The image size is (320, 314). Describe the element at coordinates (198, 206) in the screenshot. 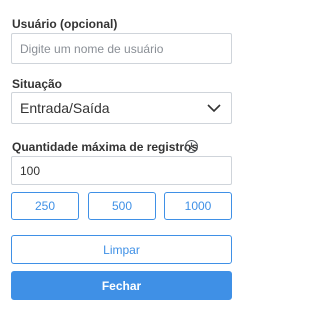

I see `preset-1000-button: 1000` at that location.